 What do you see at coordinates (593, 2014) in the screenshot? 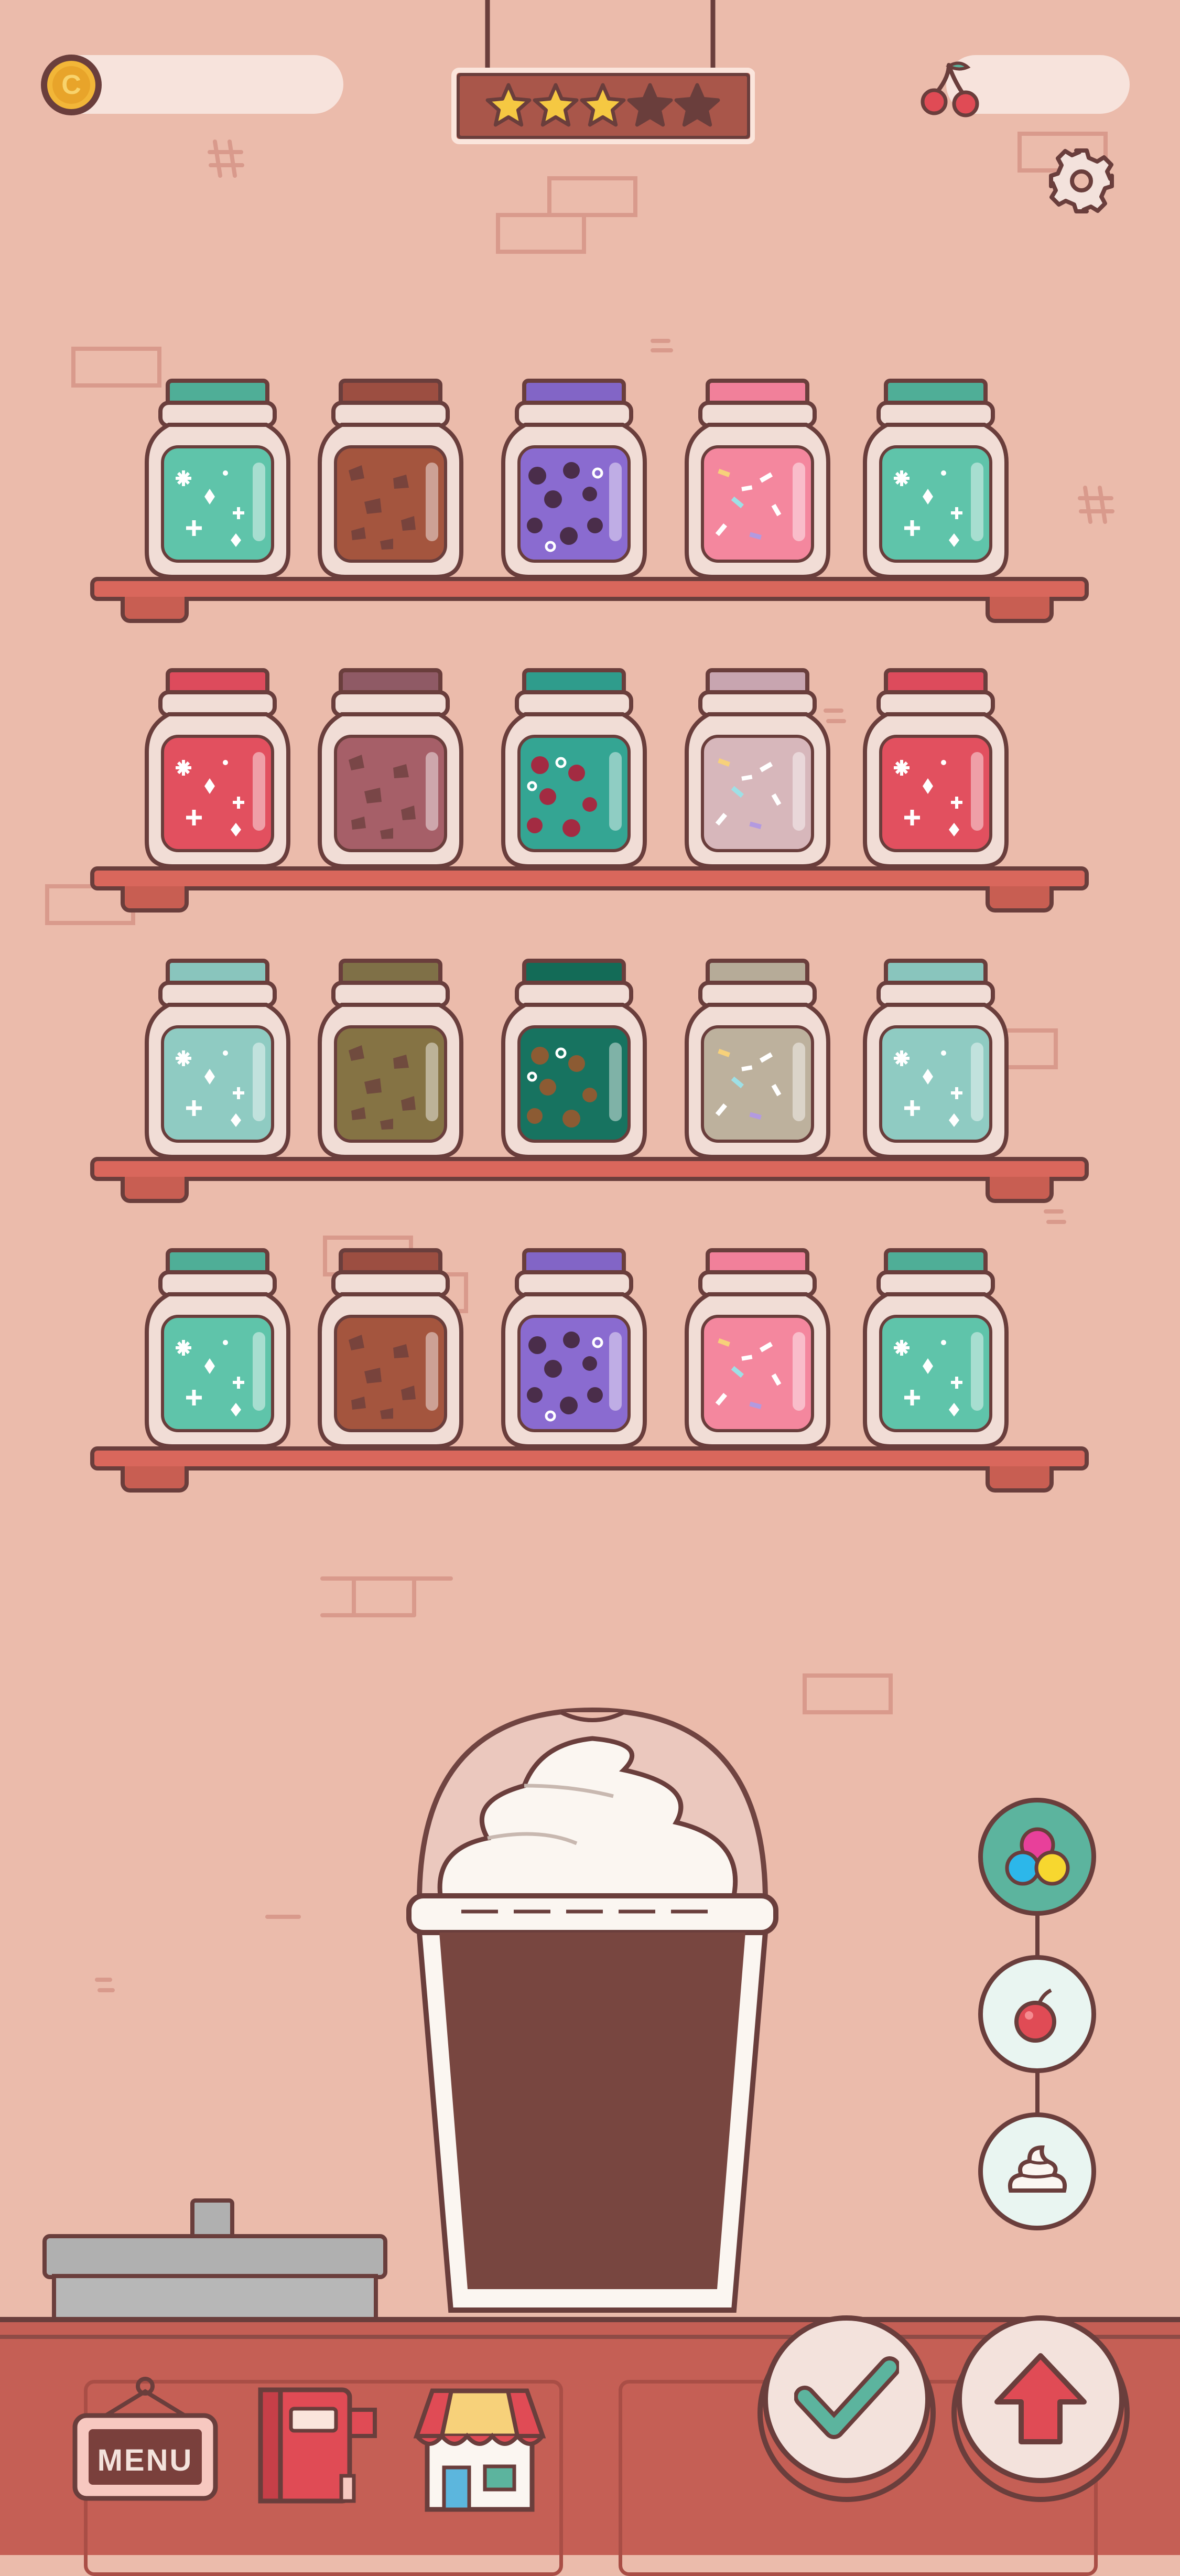
I see `drink-cup` at bounding box center [593, 2014].